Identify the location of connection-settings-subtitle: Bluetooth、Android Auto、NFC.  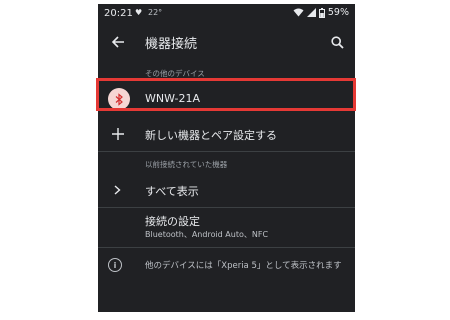
(207, 234).